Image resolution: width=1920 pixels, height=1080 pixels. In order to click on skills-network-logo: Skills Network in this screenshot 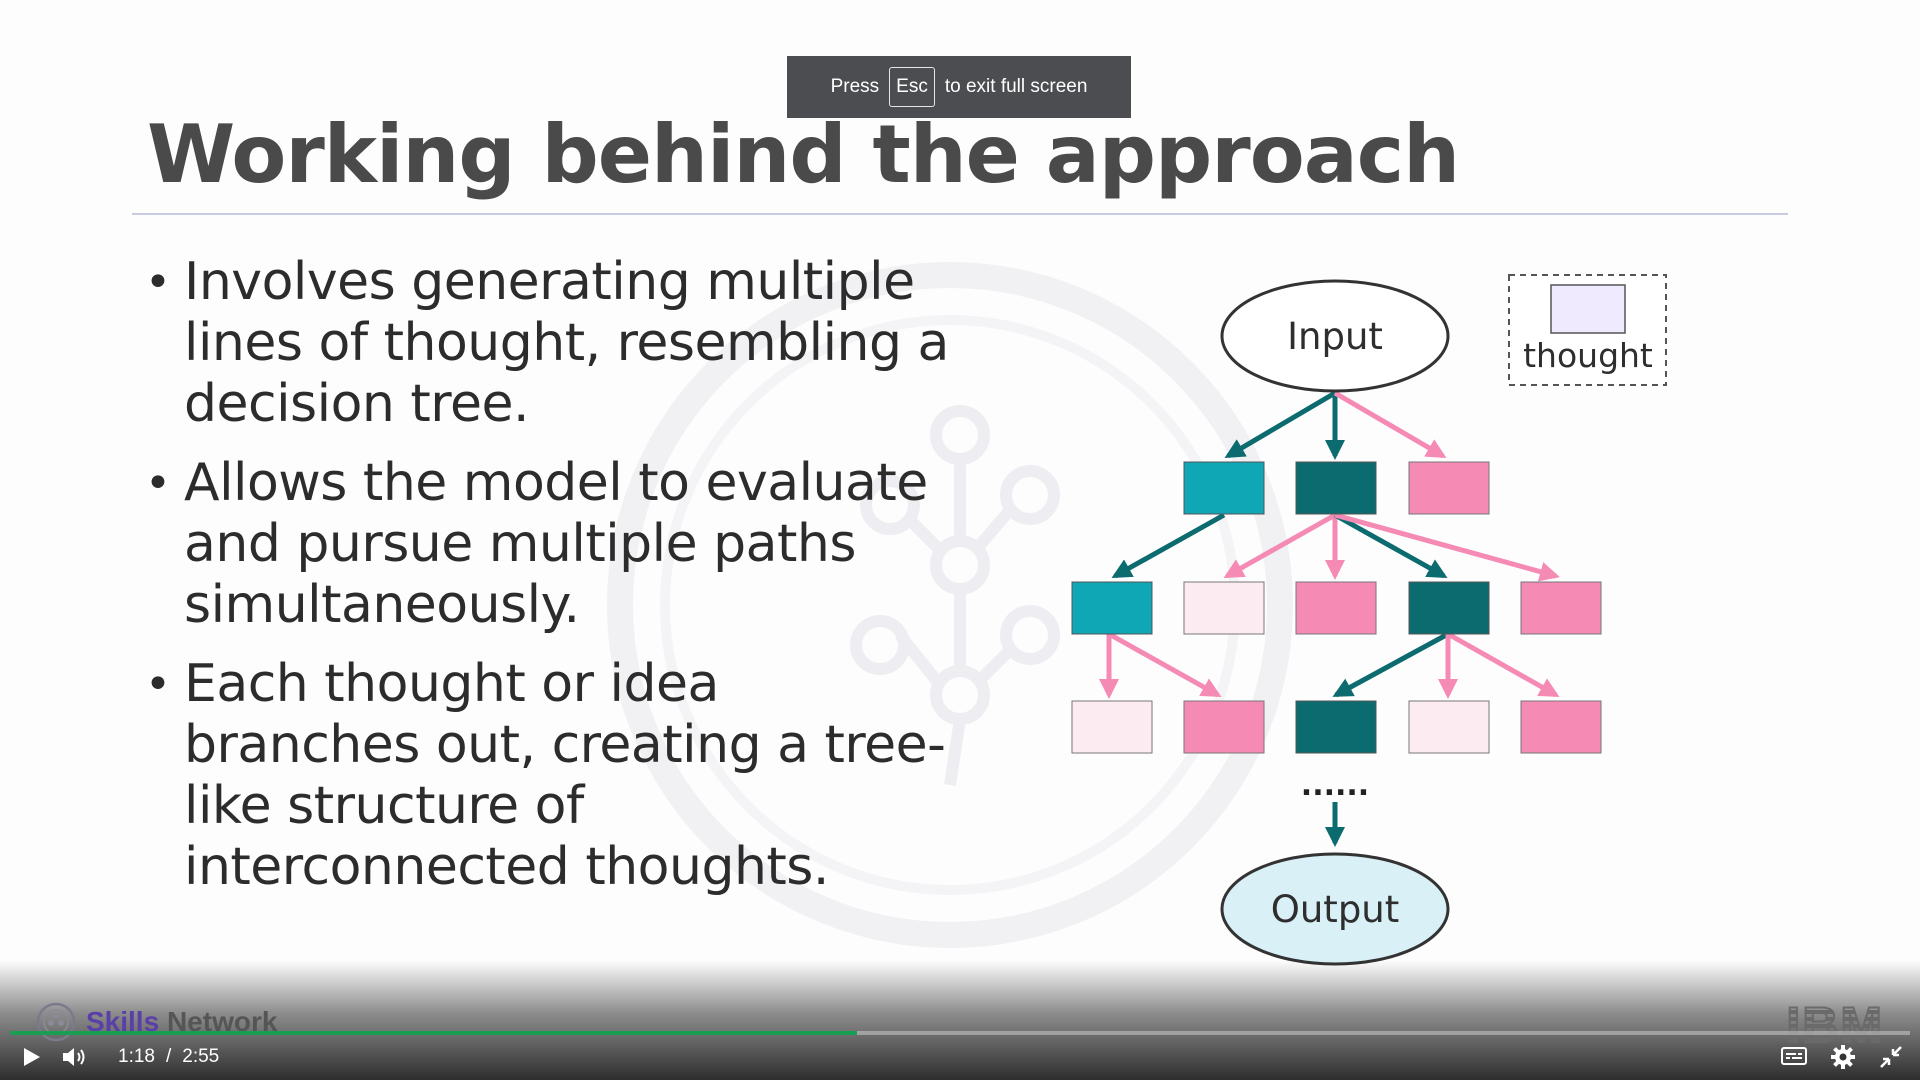, I will do `click(156, 1022)`.